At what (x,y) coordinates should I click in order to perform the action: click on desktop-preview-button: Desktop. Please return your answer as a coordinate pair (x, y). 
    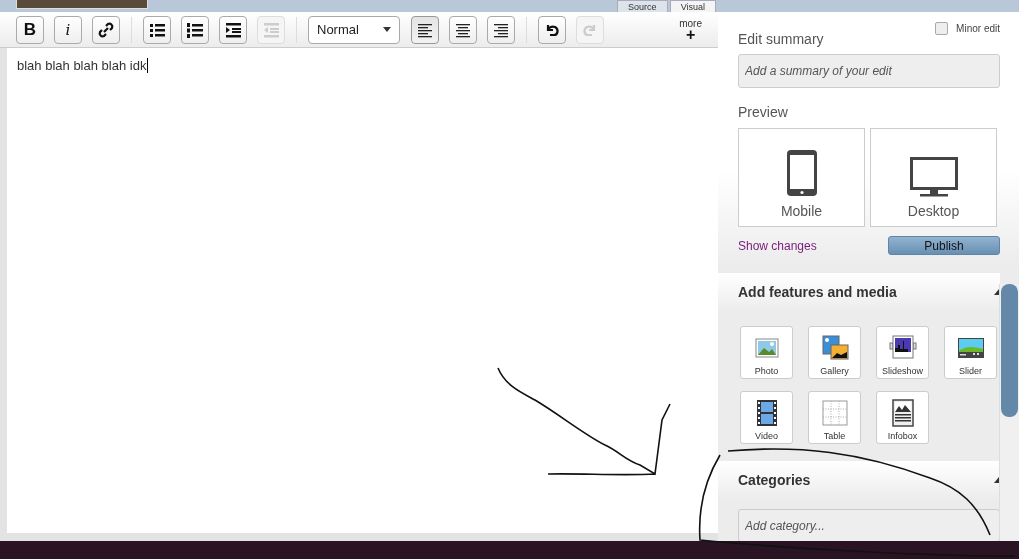
    Looking at the image, I should click on (933, 177).